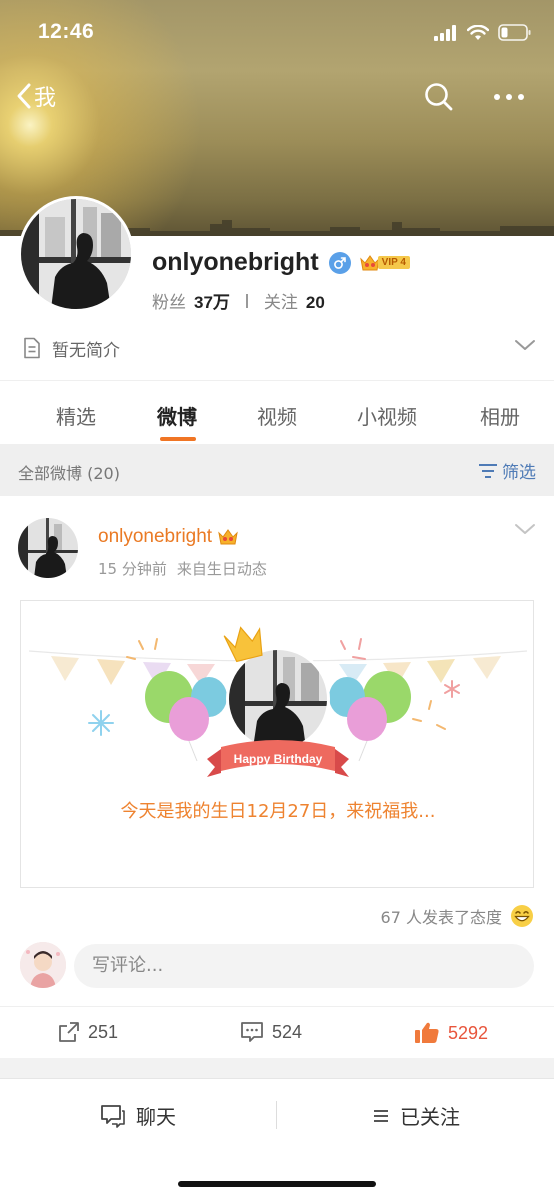 The width and height of the screenshot is (554, 1200). What do you see at coordinates (246, 300) in the screenshot?
I see `stats-divider` at bounding box center [246, 300].